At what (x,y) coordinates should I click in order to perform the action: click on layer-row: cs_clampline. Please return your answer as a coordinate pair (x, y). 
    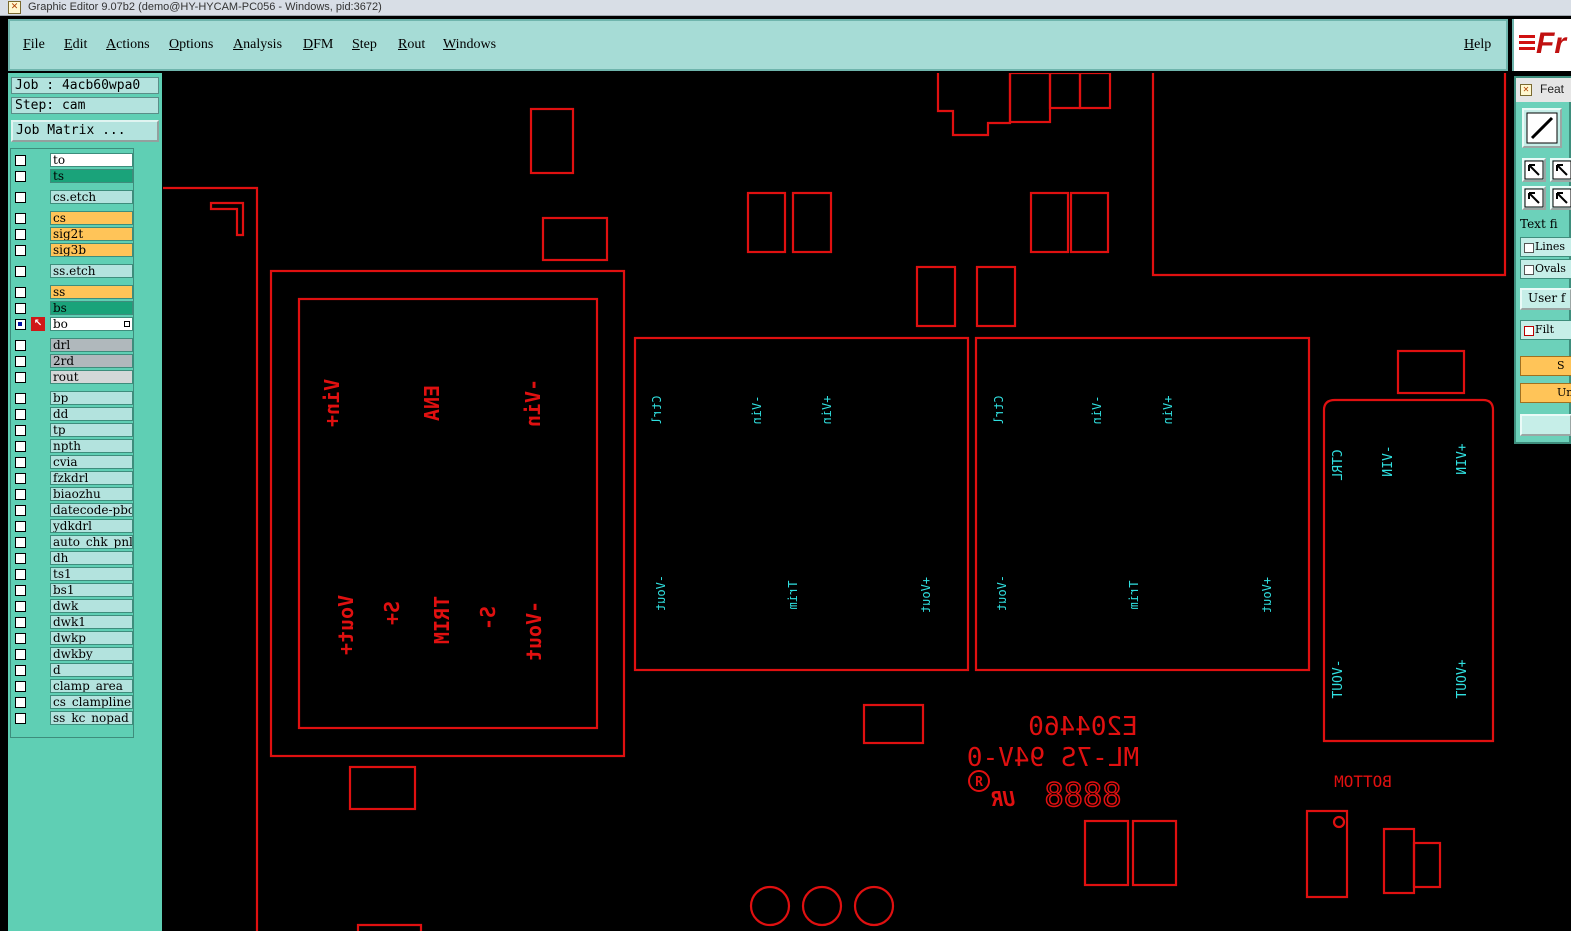
    Looking at the image, I should click on (73, 702).